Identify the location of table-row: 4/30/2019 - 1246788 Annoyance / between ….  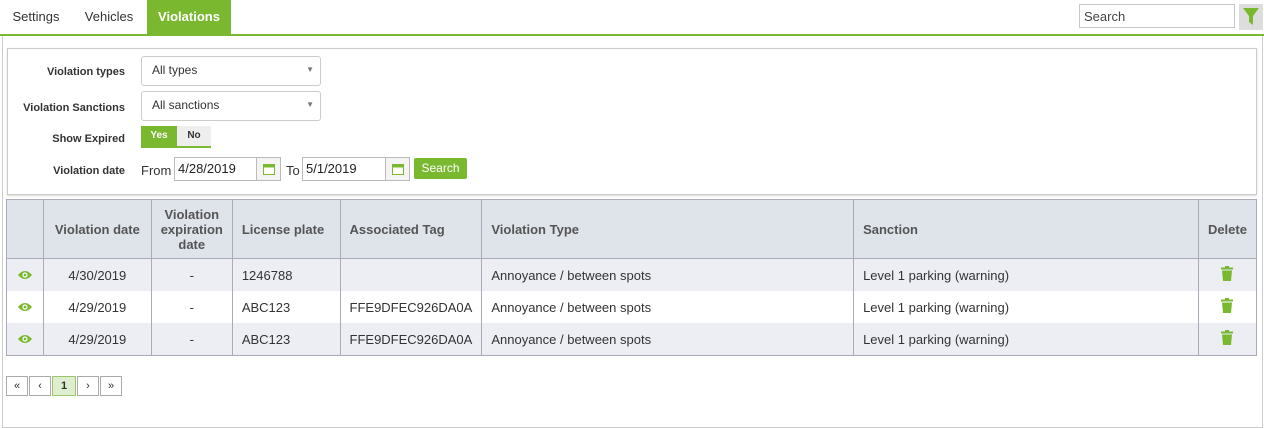
(632, 274).